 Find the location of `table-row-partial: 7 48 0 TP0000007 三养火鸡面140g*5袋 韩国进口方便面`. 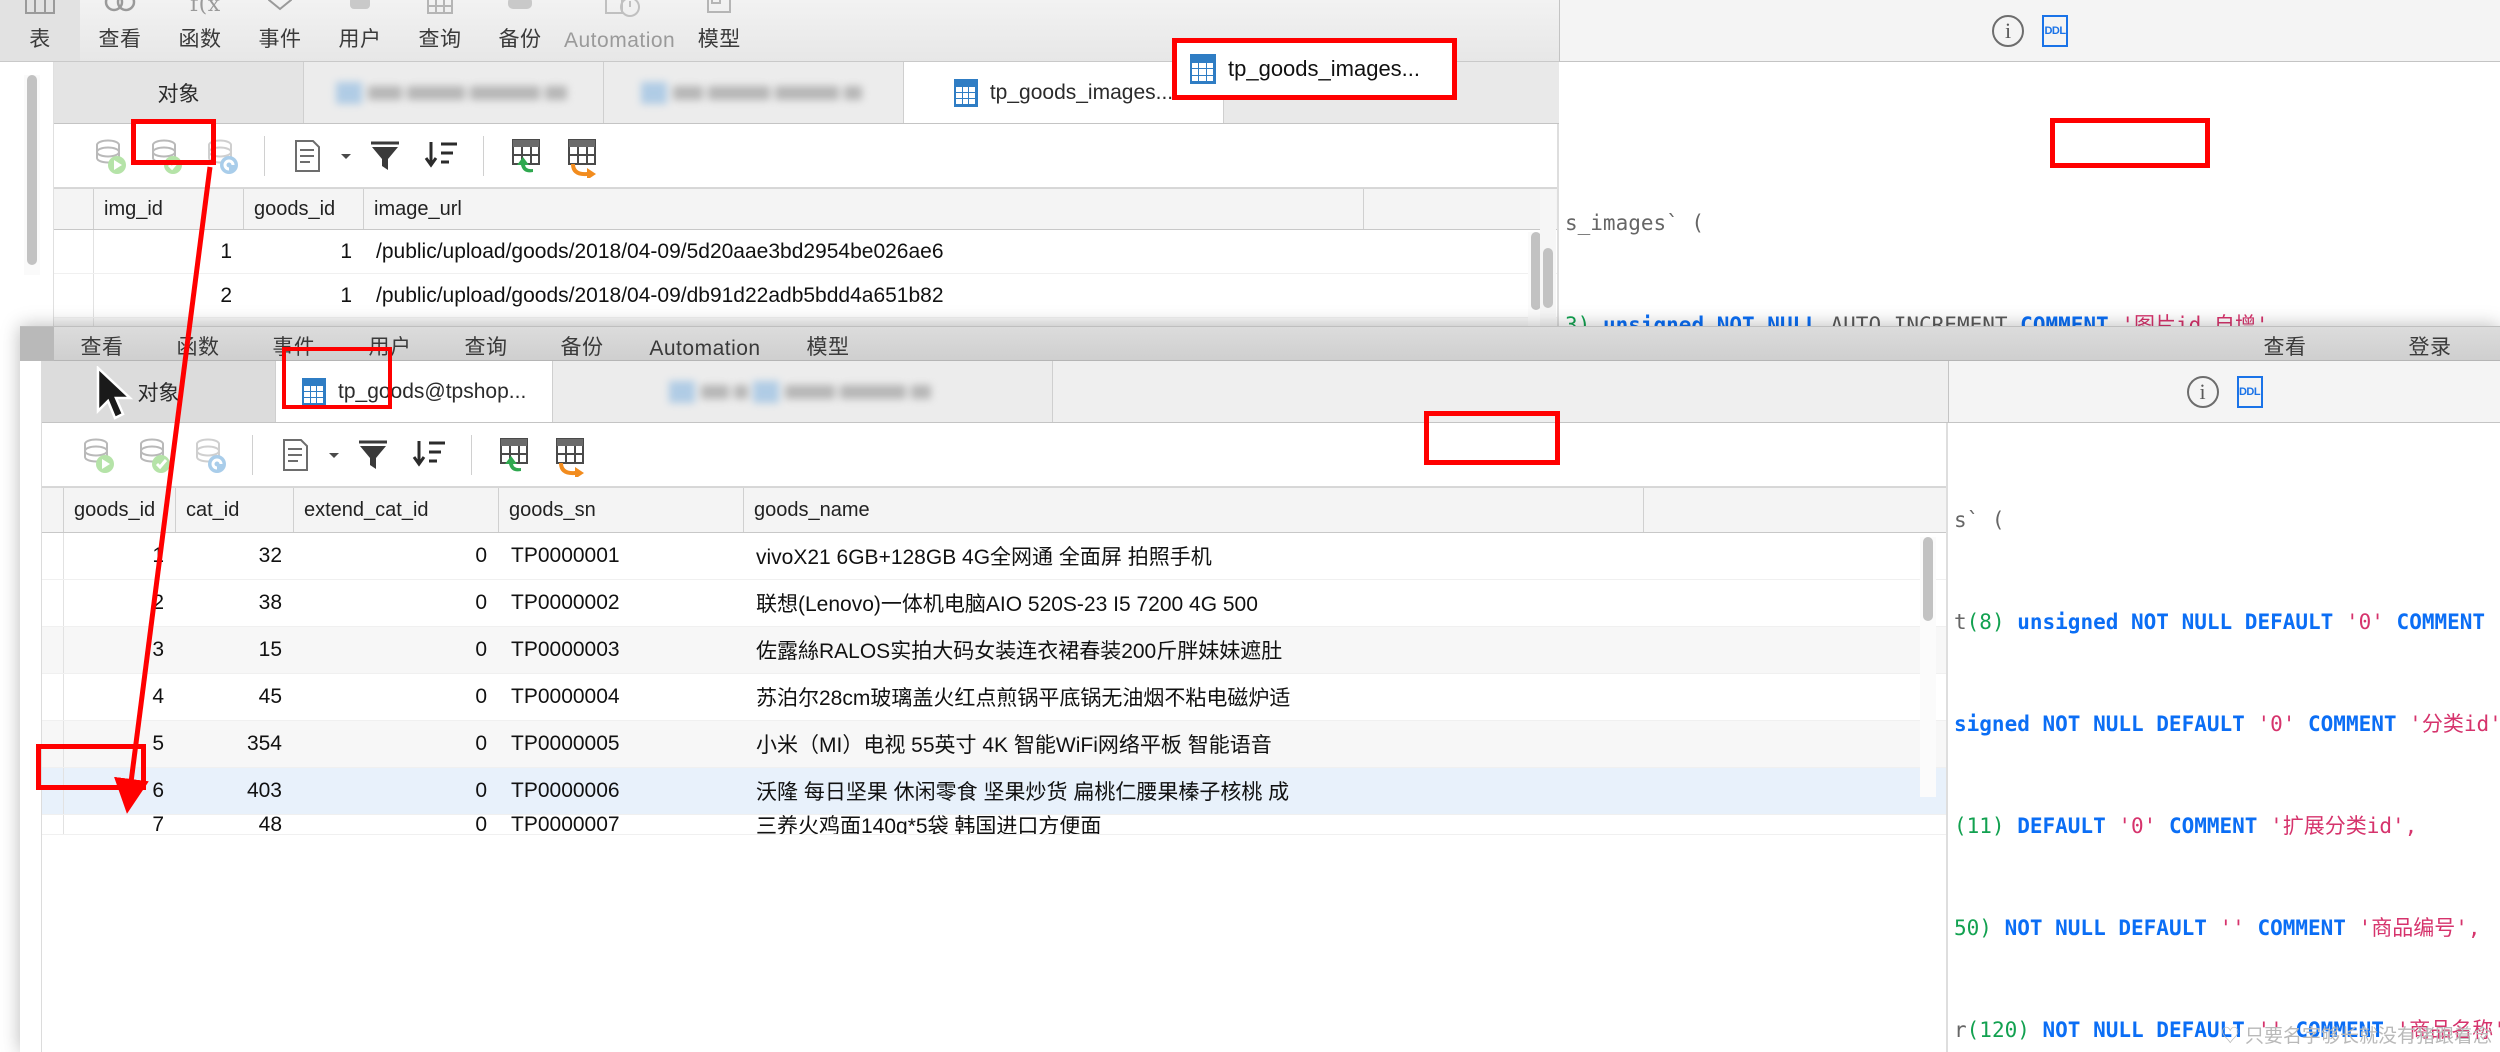

table-row-partial: 7 48 0 TP0000007 三养火鸡面140g*5袋 韩国进口方便面 is located at coordinates (995, 825).